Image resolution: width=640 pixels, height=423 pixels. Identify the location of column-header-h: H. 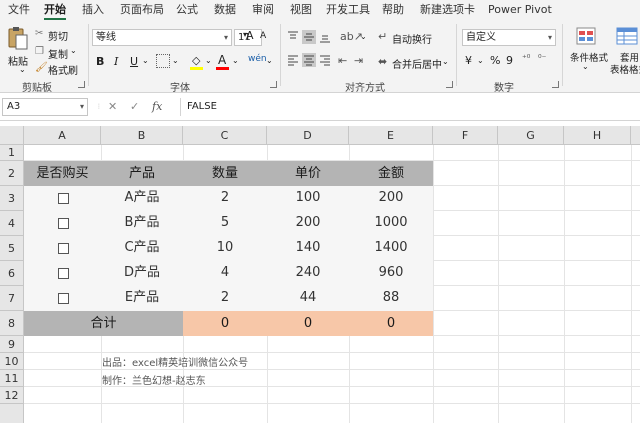
(597, 135).